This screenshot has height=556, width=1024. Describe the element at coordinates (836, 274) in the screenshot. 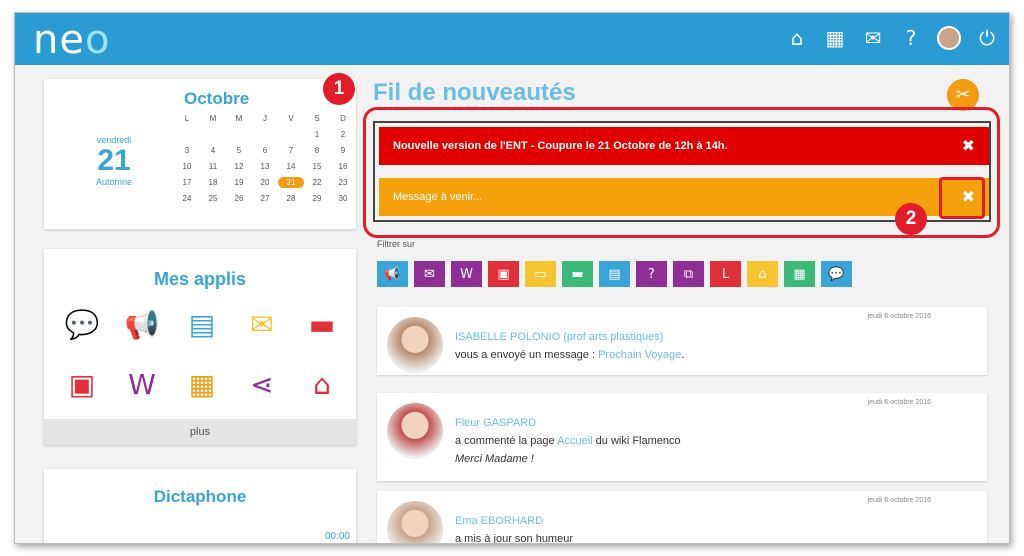

I see `filter-chat-button: 💬` at that location.